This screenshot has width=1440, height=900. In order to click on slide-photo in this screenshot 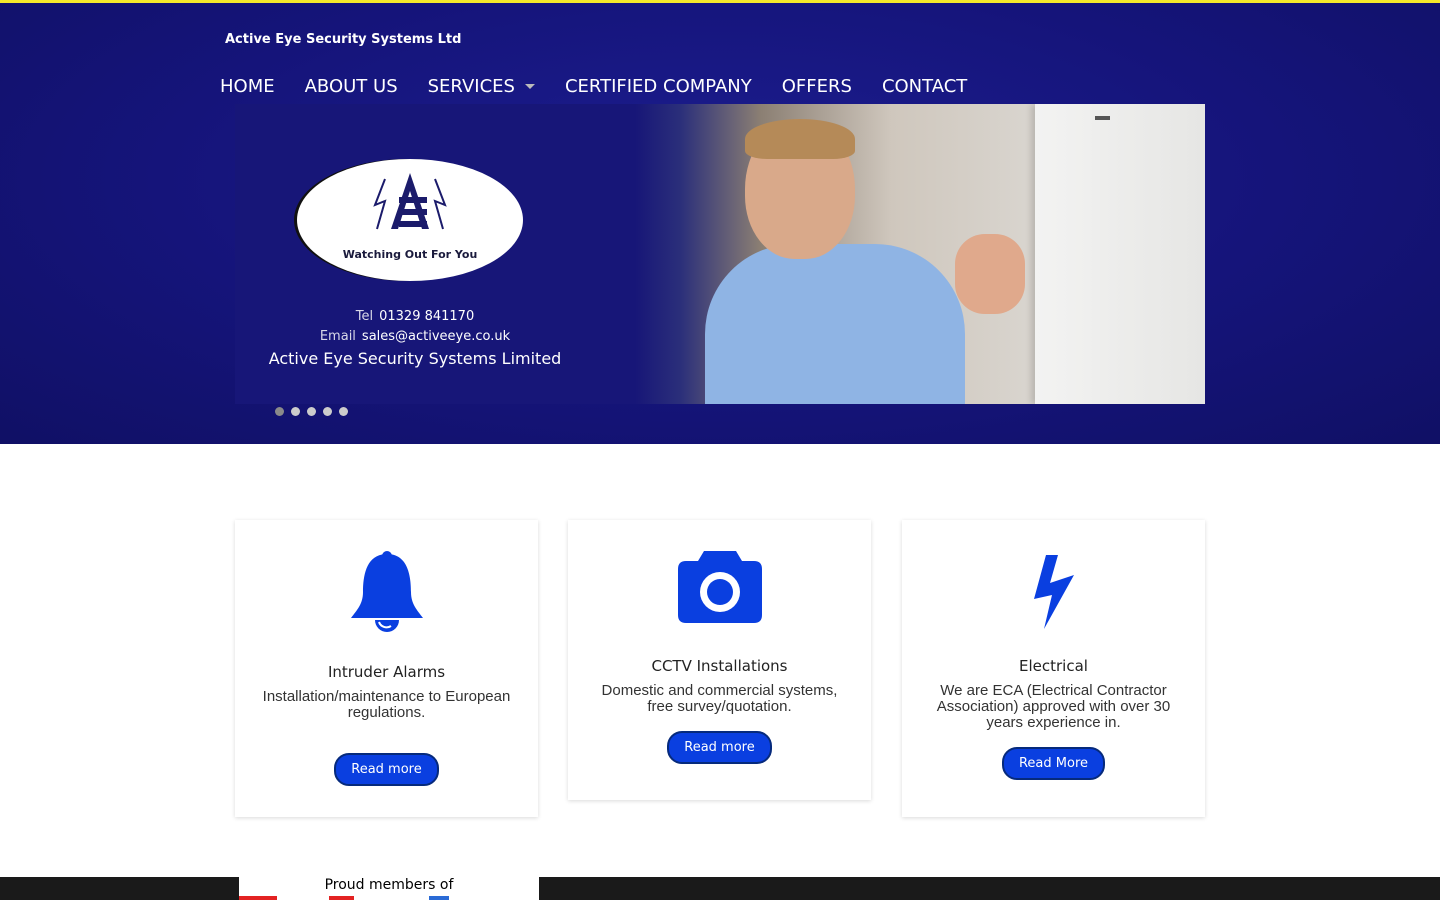, I will do `click(920, 254)`.